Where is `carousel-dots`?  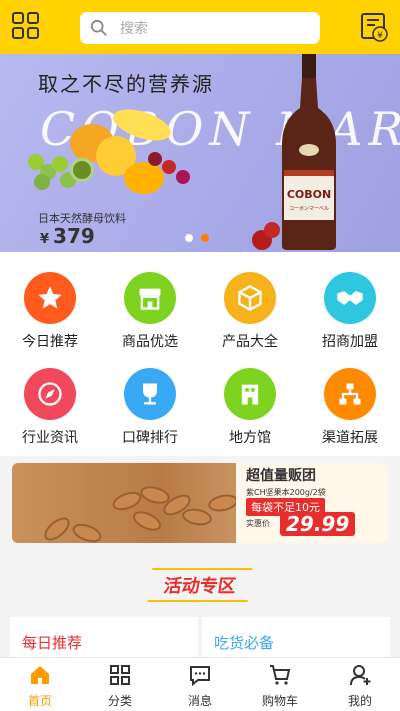 carousel-dots is located at coordinates (197, 238).